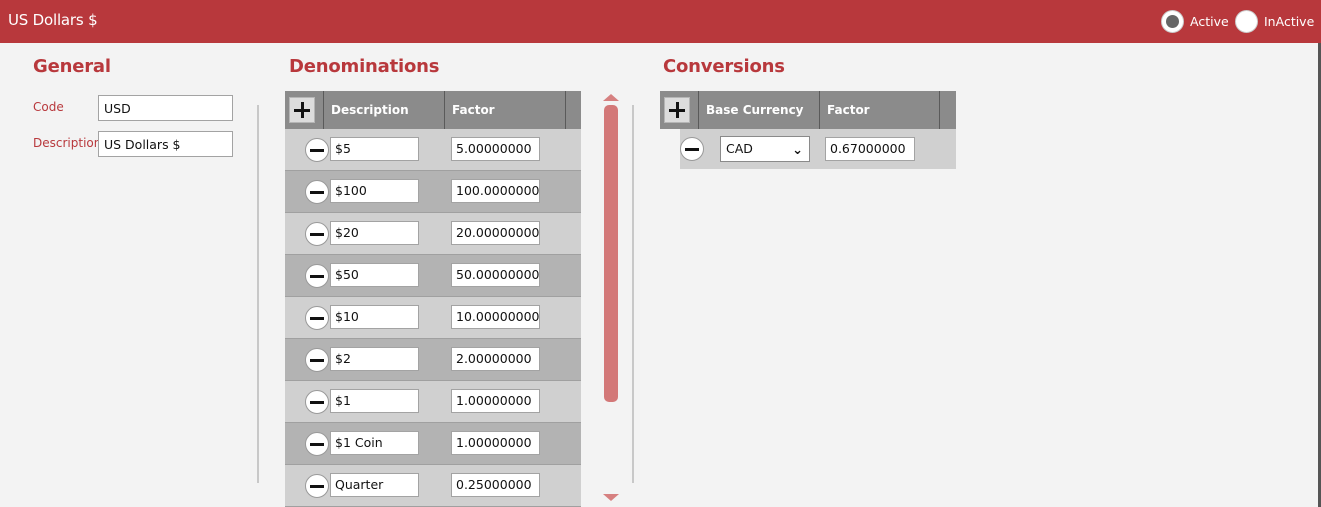 This screenshot has width=1321, height=507. Describe the element at coordinates (433, 234) in the screenshot. I see `denomination-row: $20 20.00000000` at that location.